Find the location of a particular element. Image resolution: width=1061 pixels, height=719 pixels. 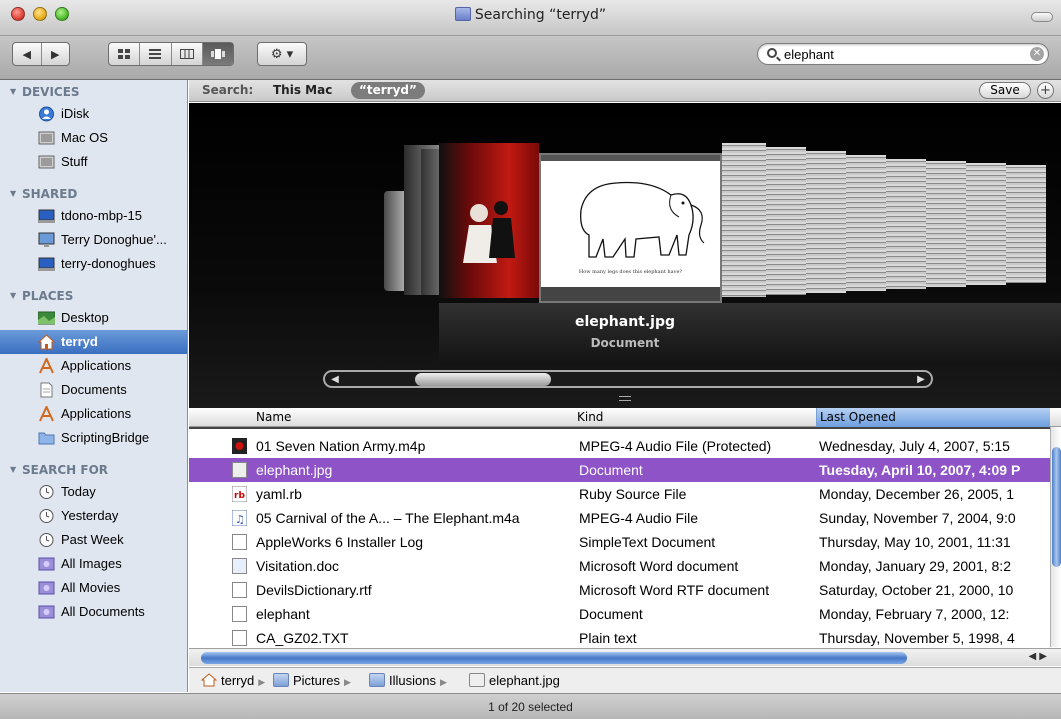

cover-flow-icon is located at coordinates (217, 54).